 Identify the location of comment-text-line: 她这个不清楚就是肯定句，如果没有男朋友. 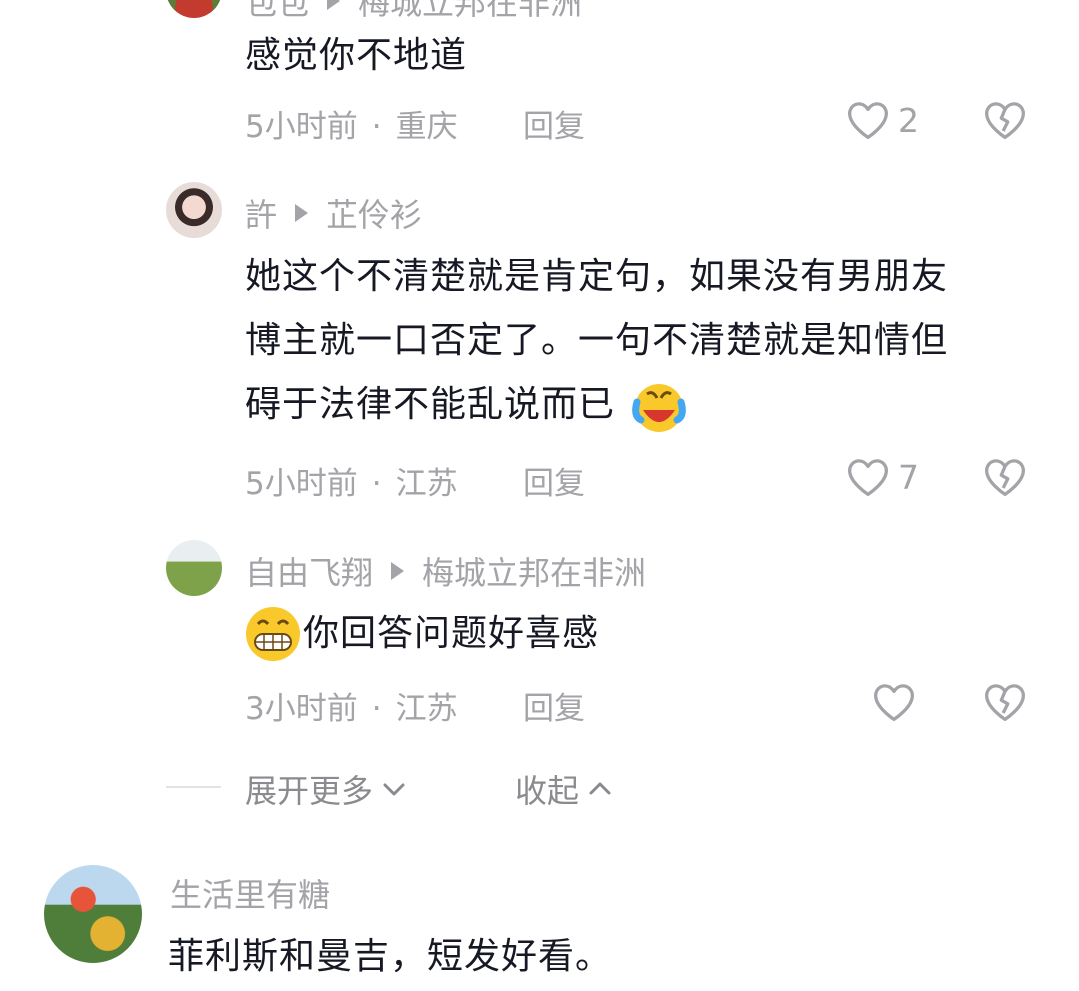
(597, 276).